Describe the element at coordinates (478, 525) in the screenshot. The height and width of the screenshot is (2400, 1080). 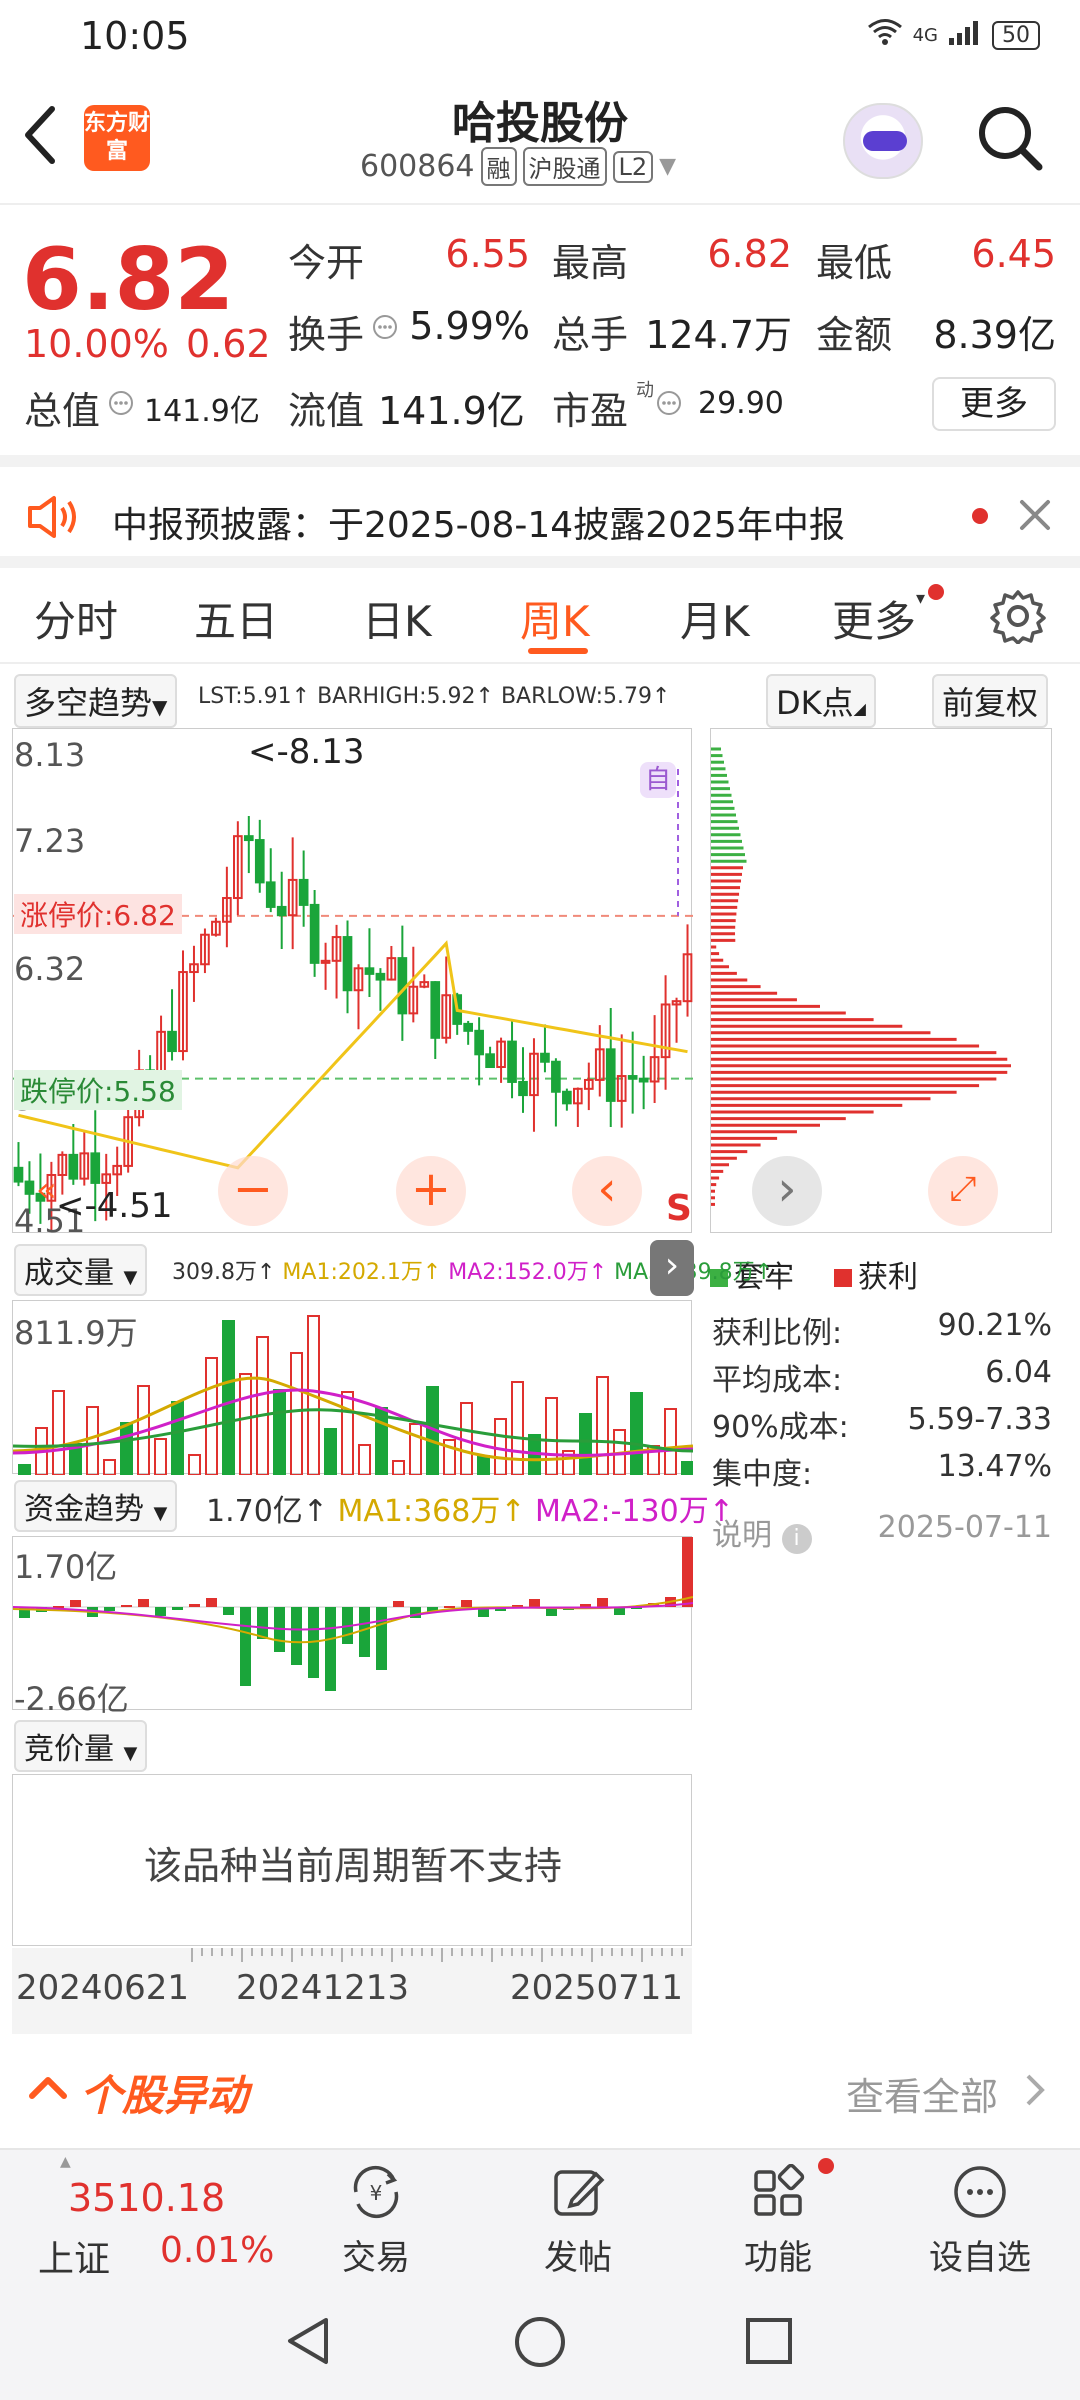
I see `notice-text: 中报预披露：于2025-08-14披露2025年中报` at that location.